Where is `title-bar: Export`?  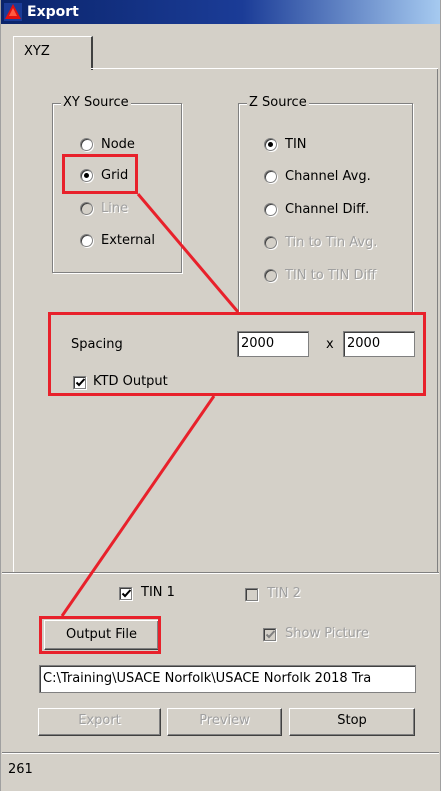
title-bar: Export is located at coordinates (220, 12).